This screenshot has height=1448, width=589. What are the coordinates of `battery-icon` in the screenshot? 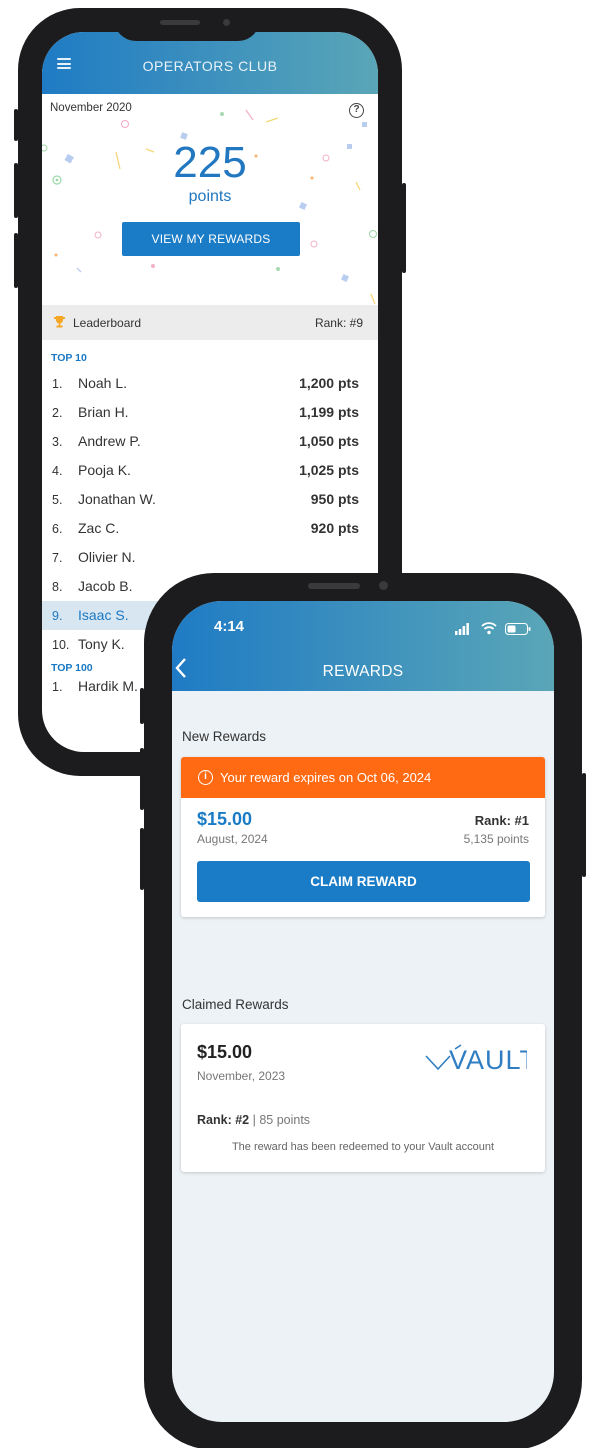 It's located at (518, 629).